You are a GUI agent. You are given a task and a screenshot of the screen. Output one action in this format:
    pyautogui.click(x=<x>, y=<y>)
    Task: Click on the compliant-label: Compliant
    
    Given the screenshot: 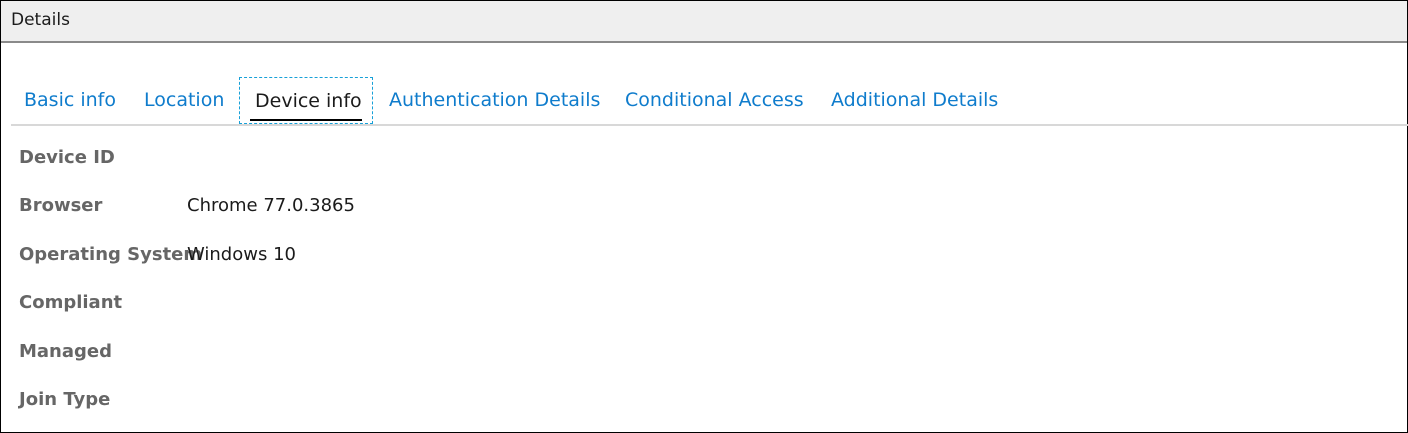 What is the action you would take?
    pyautogui.click(x=71, y=302)
    